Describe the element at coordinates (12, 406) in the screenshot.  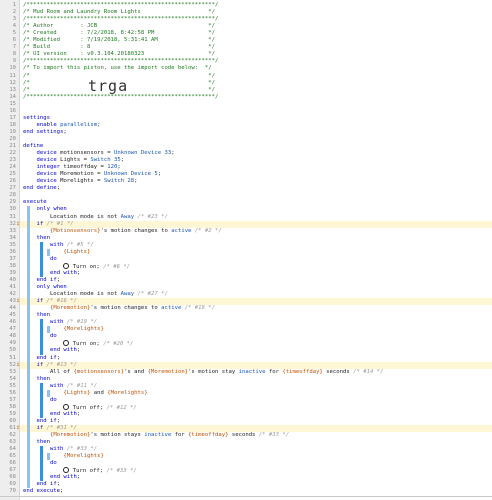
I see `line-number: 58` at that location.